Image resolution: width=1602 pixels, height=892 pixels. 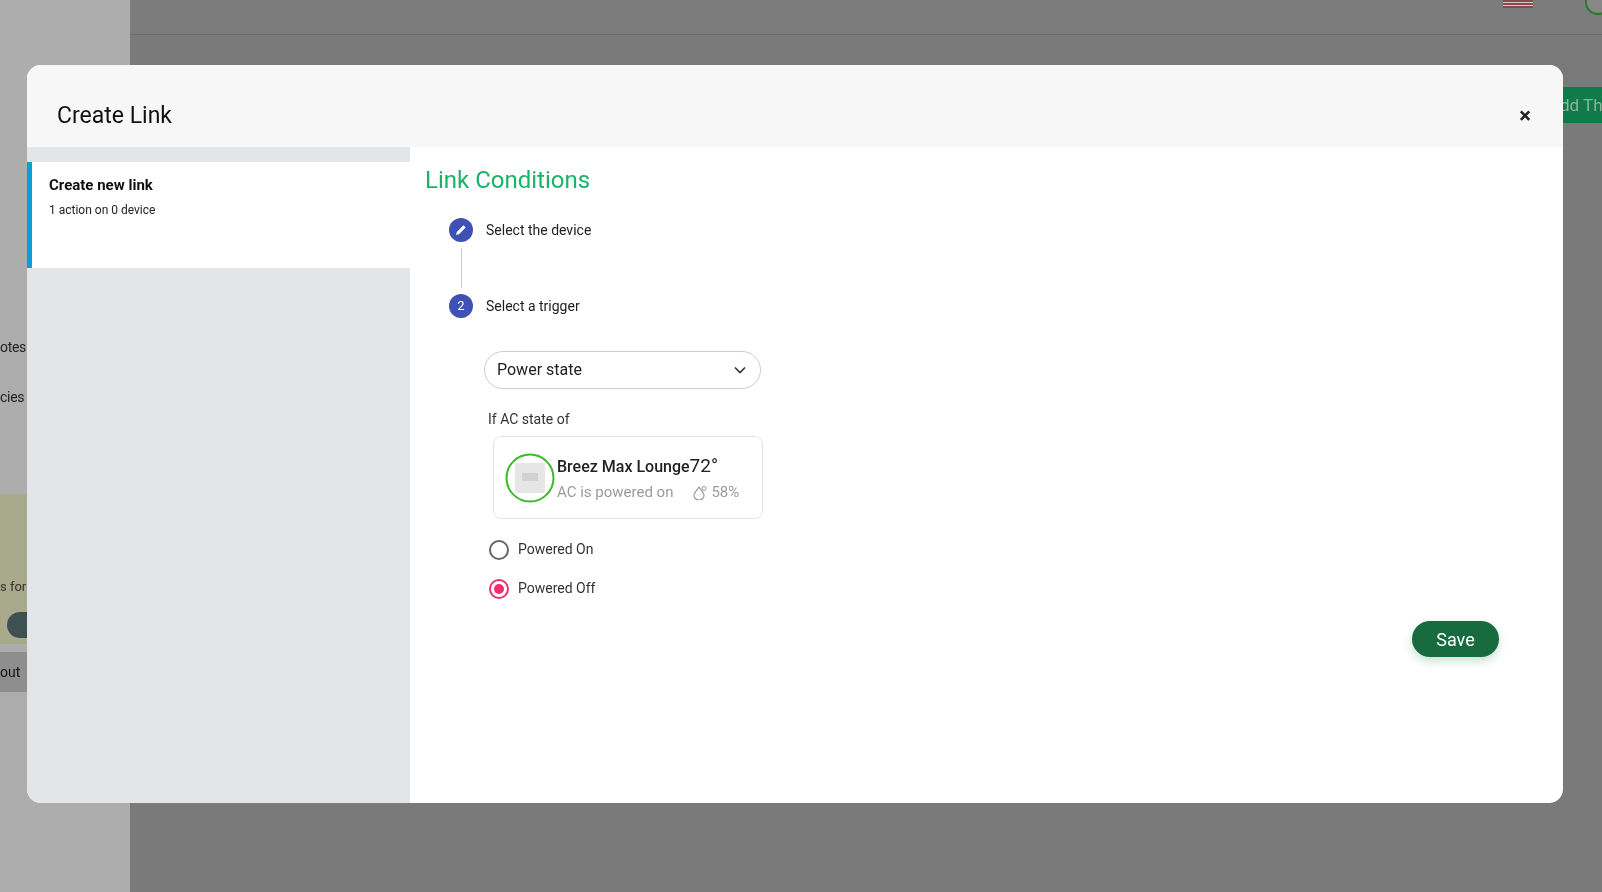 I want to click on item-title: Create new link, so click(x=101, y=185).